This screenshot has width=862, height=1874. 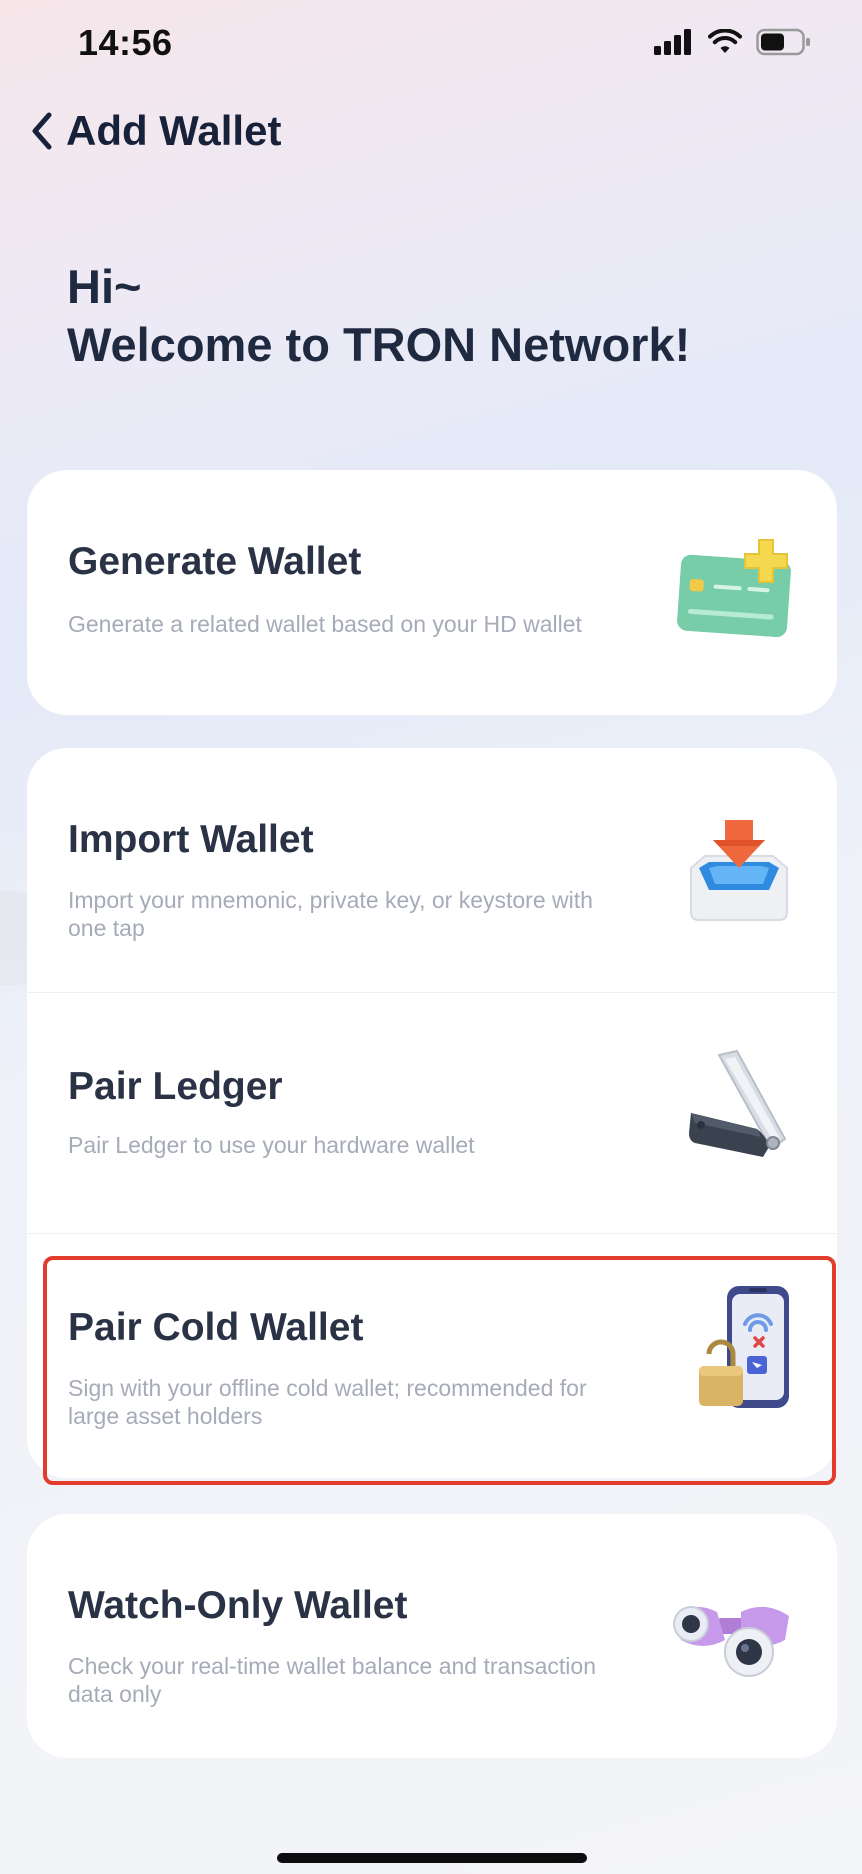 What do you see at coordinates (125, 42) in the screenshot?
I see `status-time: 14:56` at bounding box center [125, 42].